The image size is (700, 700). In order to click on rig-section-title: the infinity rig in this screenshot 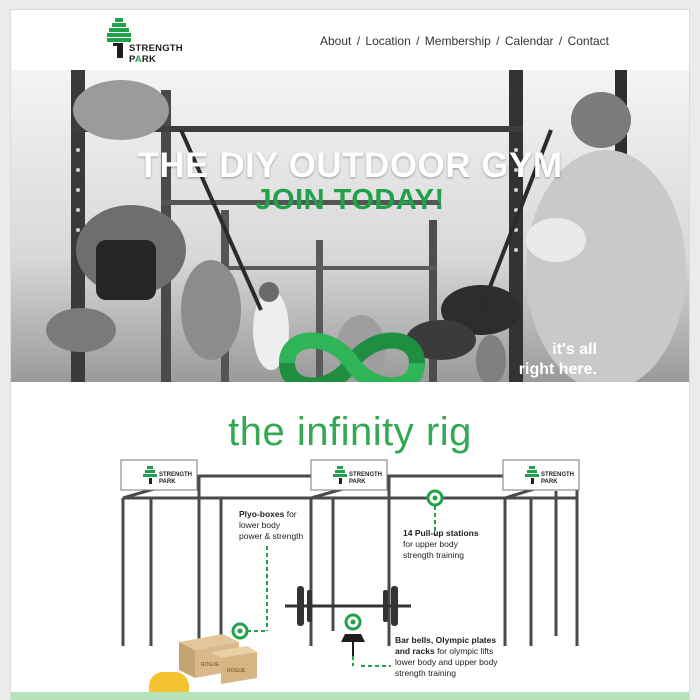, I will do `click(350, 432)`.